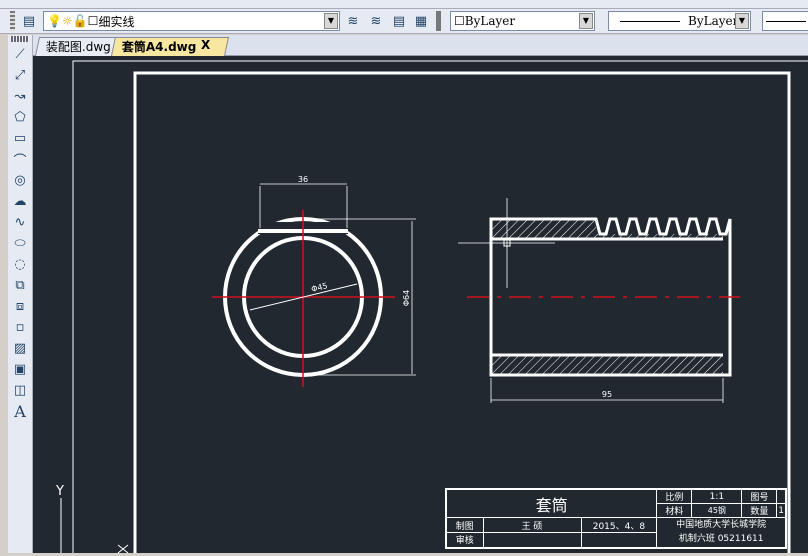 The height and width of the screenshot is (556, 808). What do you see at coordinates (20, 285) in the screenshot?
I see `insert-block-icon: ⧉` at bounding box center [20, 285].